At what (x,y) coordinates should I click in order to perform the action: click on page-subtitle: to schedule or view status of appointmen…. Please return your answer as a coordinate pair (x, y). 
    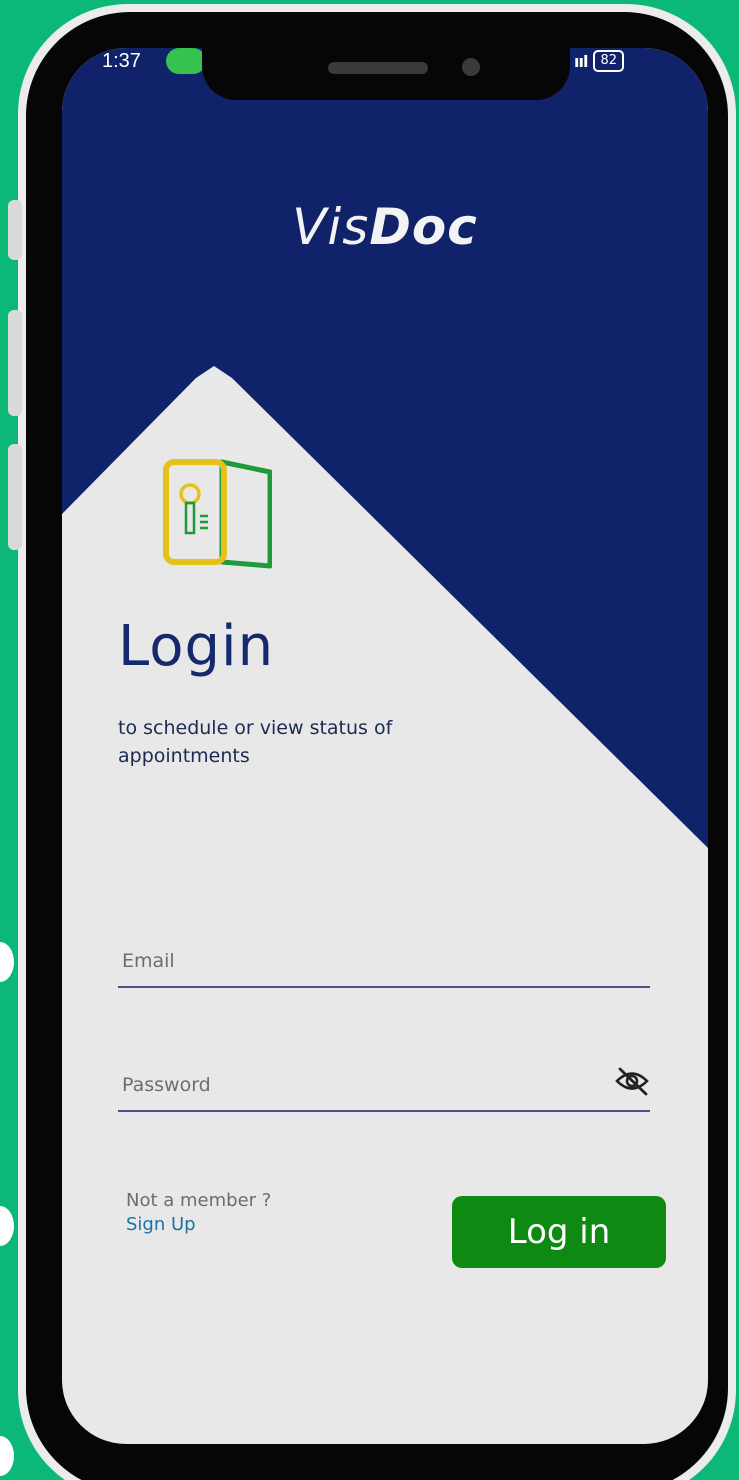
    Looking at the image, I should click on (255, 742).